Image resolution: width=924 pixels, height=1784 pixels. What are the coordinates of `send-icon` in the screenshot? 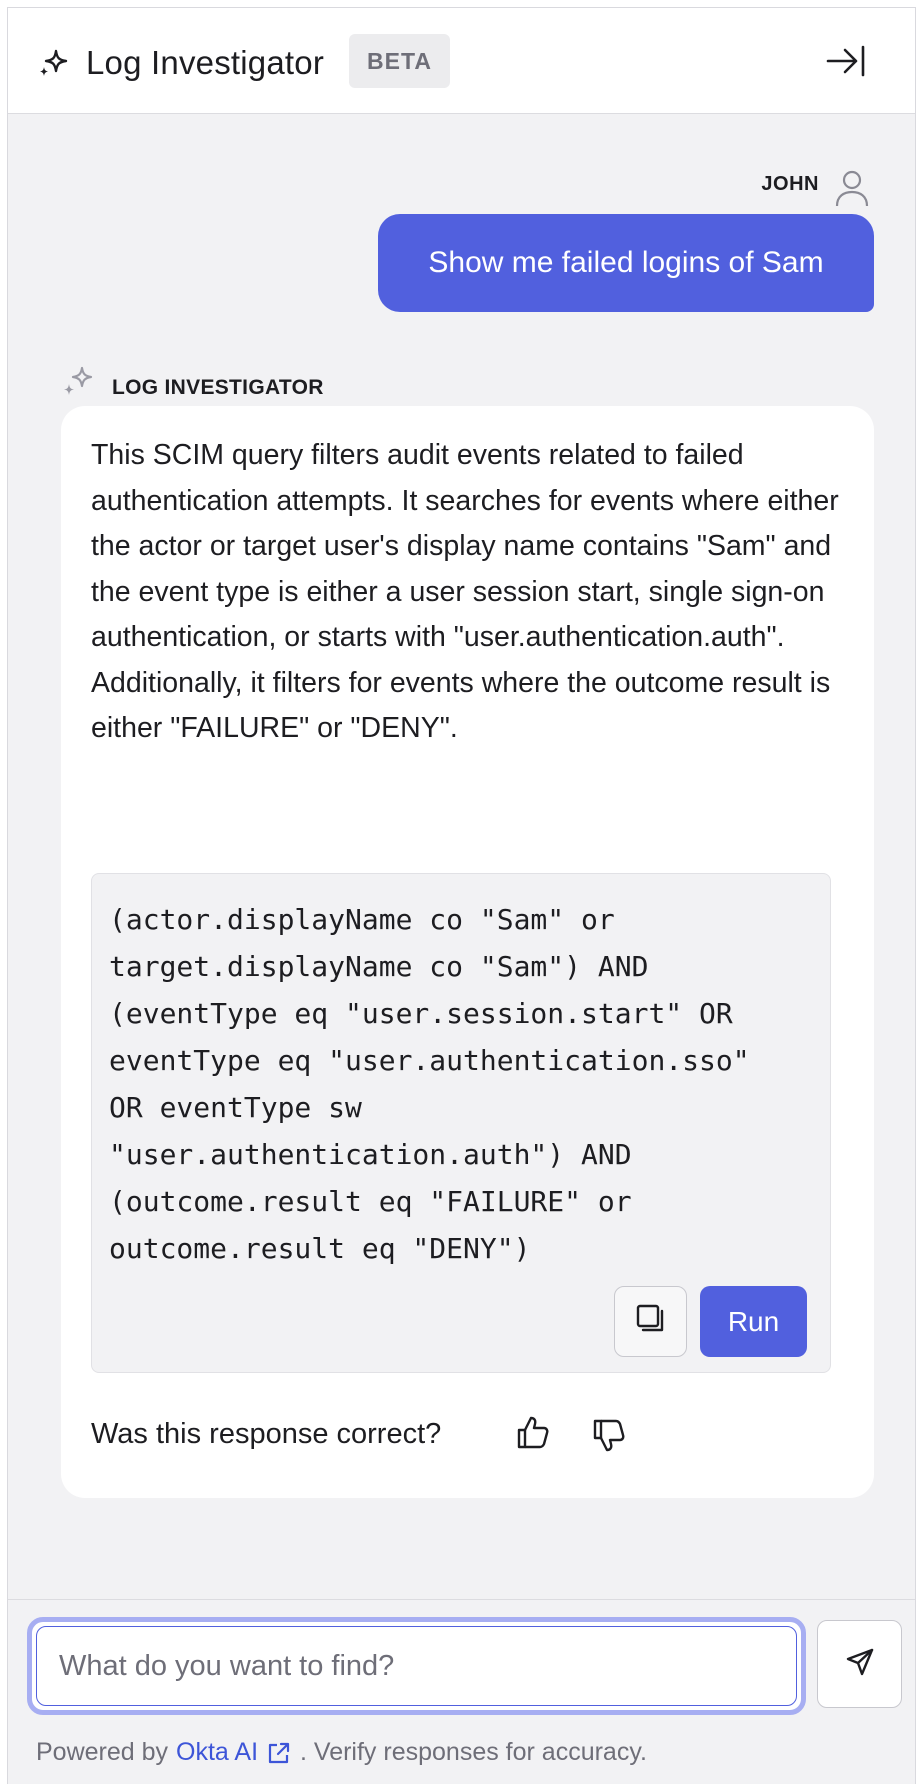 It's located at (860, 1664).